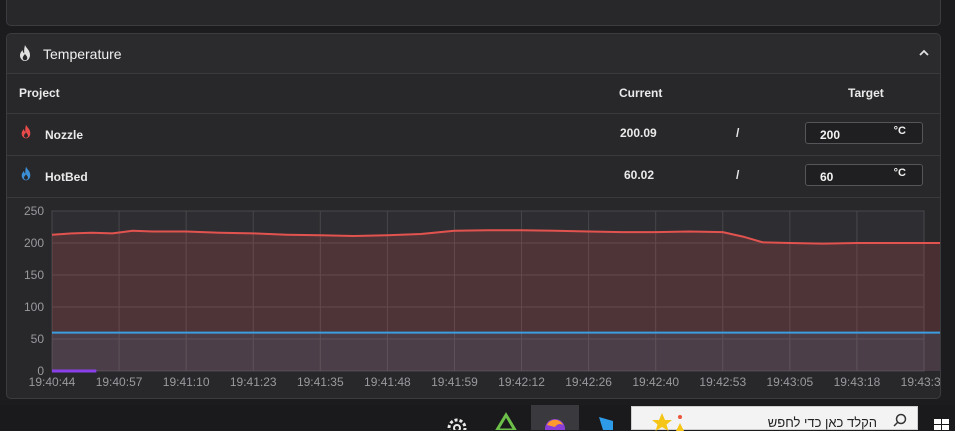 This screenshot has height=431, width=955. What do you see at coordinates (64, 135) in the screenshot?
I see `row-name: Nozzle` at bounding box center [64, 135].